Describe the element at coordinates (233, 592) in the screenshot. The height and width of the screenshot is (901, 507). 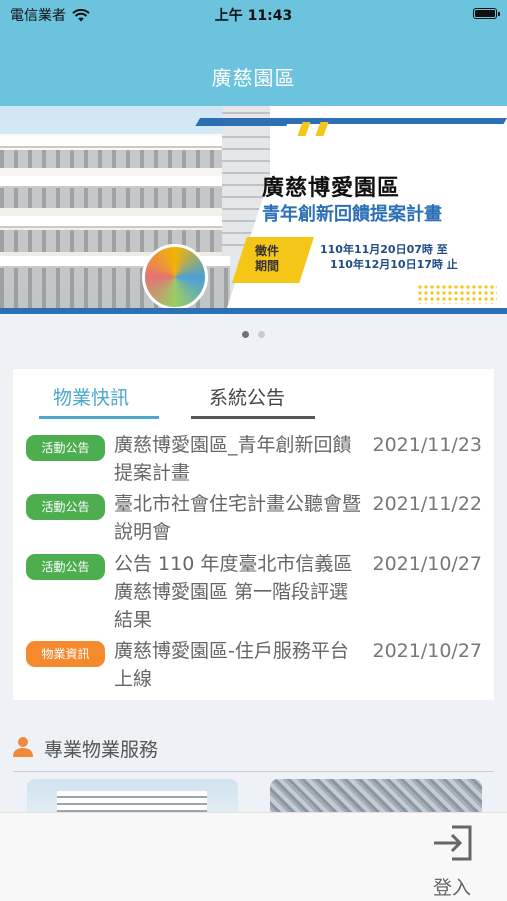
I see `news-title: 公告 110 年度臺北市信義區廣慈博愛園區 第一階段評選結果` at that location.